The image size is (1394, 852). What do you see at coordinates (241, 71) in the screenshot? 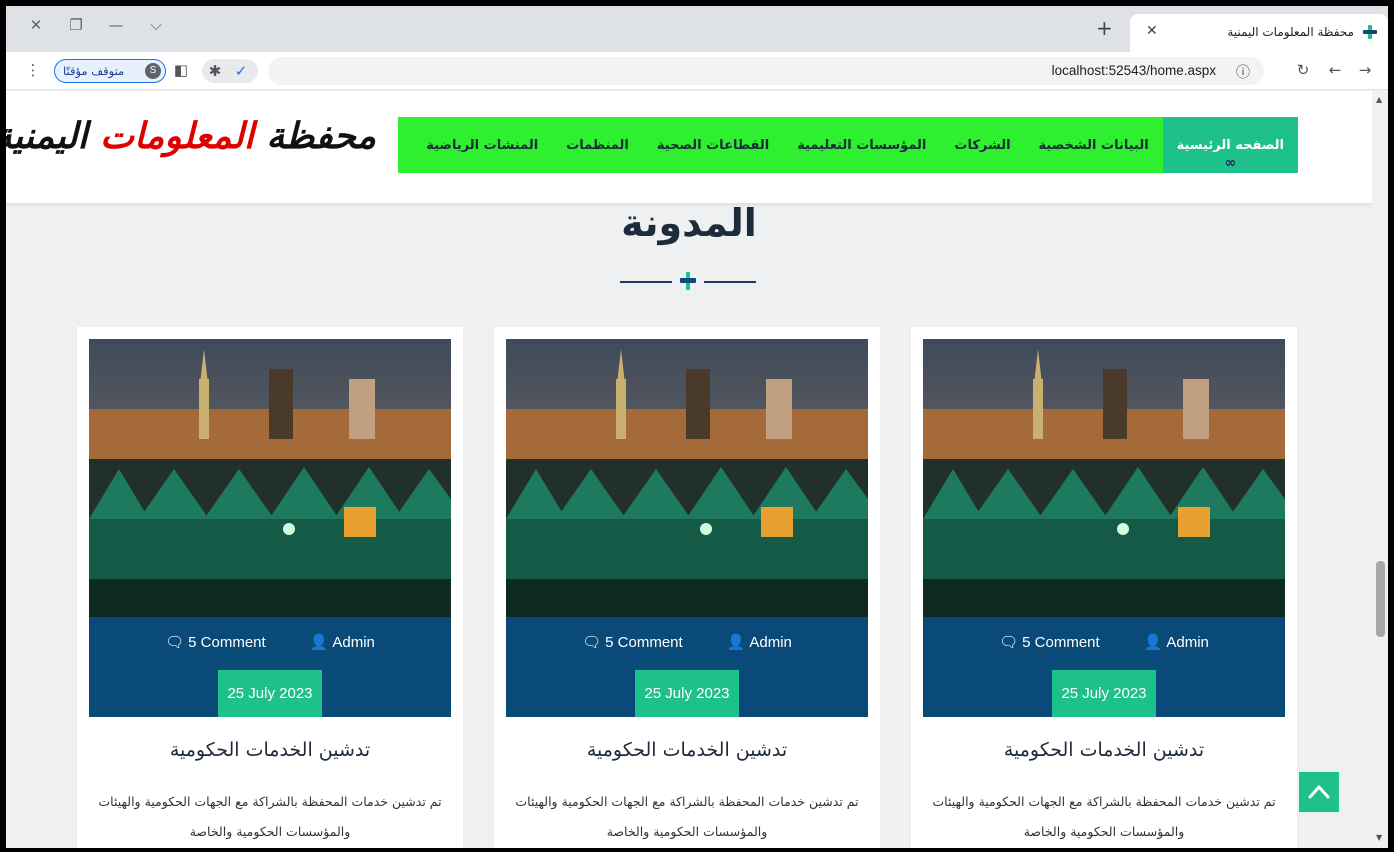
I see `checkmark-extension-icon: ✓` at bounding box center [241, 71].